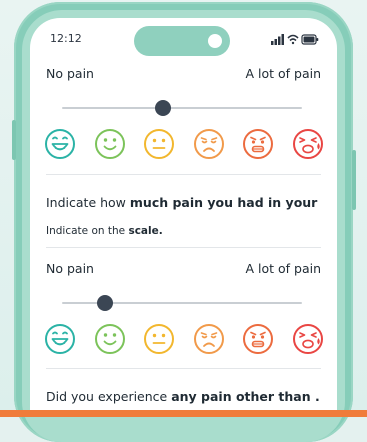 This screenshot has width=367, height=442. I want to click on question-2-hint-bold: scale., so click(145, 231).